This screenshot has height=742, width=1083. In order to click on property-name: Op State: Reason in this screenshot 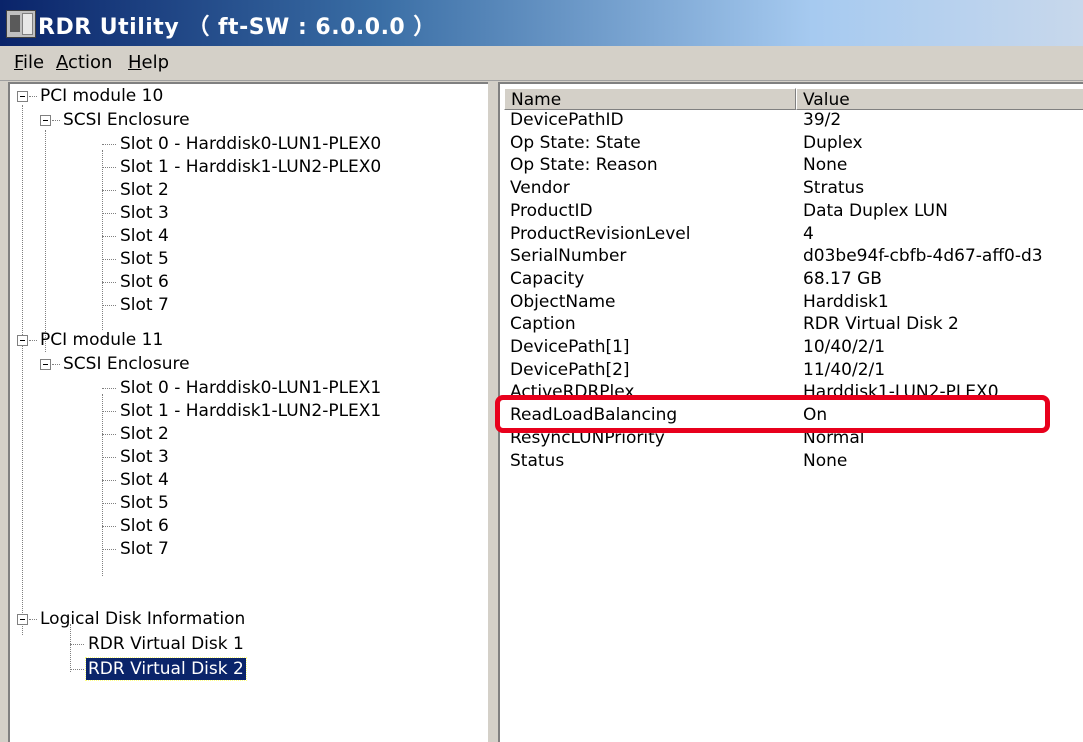, I will do `click(584, 165)`.